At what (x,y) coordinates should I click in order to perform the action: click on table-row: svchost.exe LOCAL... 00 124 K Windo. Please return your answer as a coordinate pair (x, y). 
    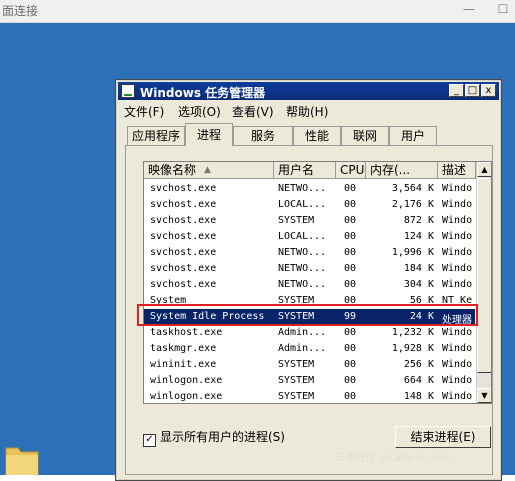
    Looking at the image, I should click on (309, 237).